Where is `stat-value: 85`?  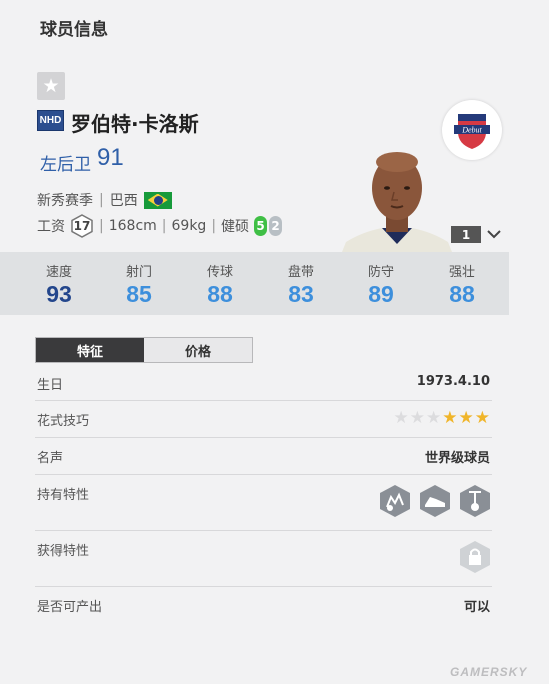 stat-value: 85 is located at coordinates (139, 294).